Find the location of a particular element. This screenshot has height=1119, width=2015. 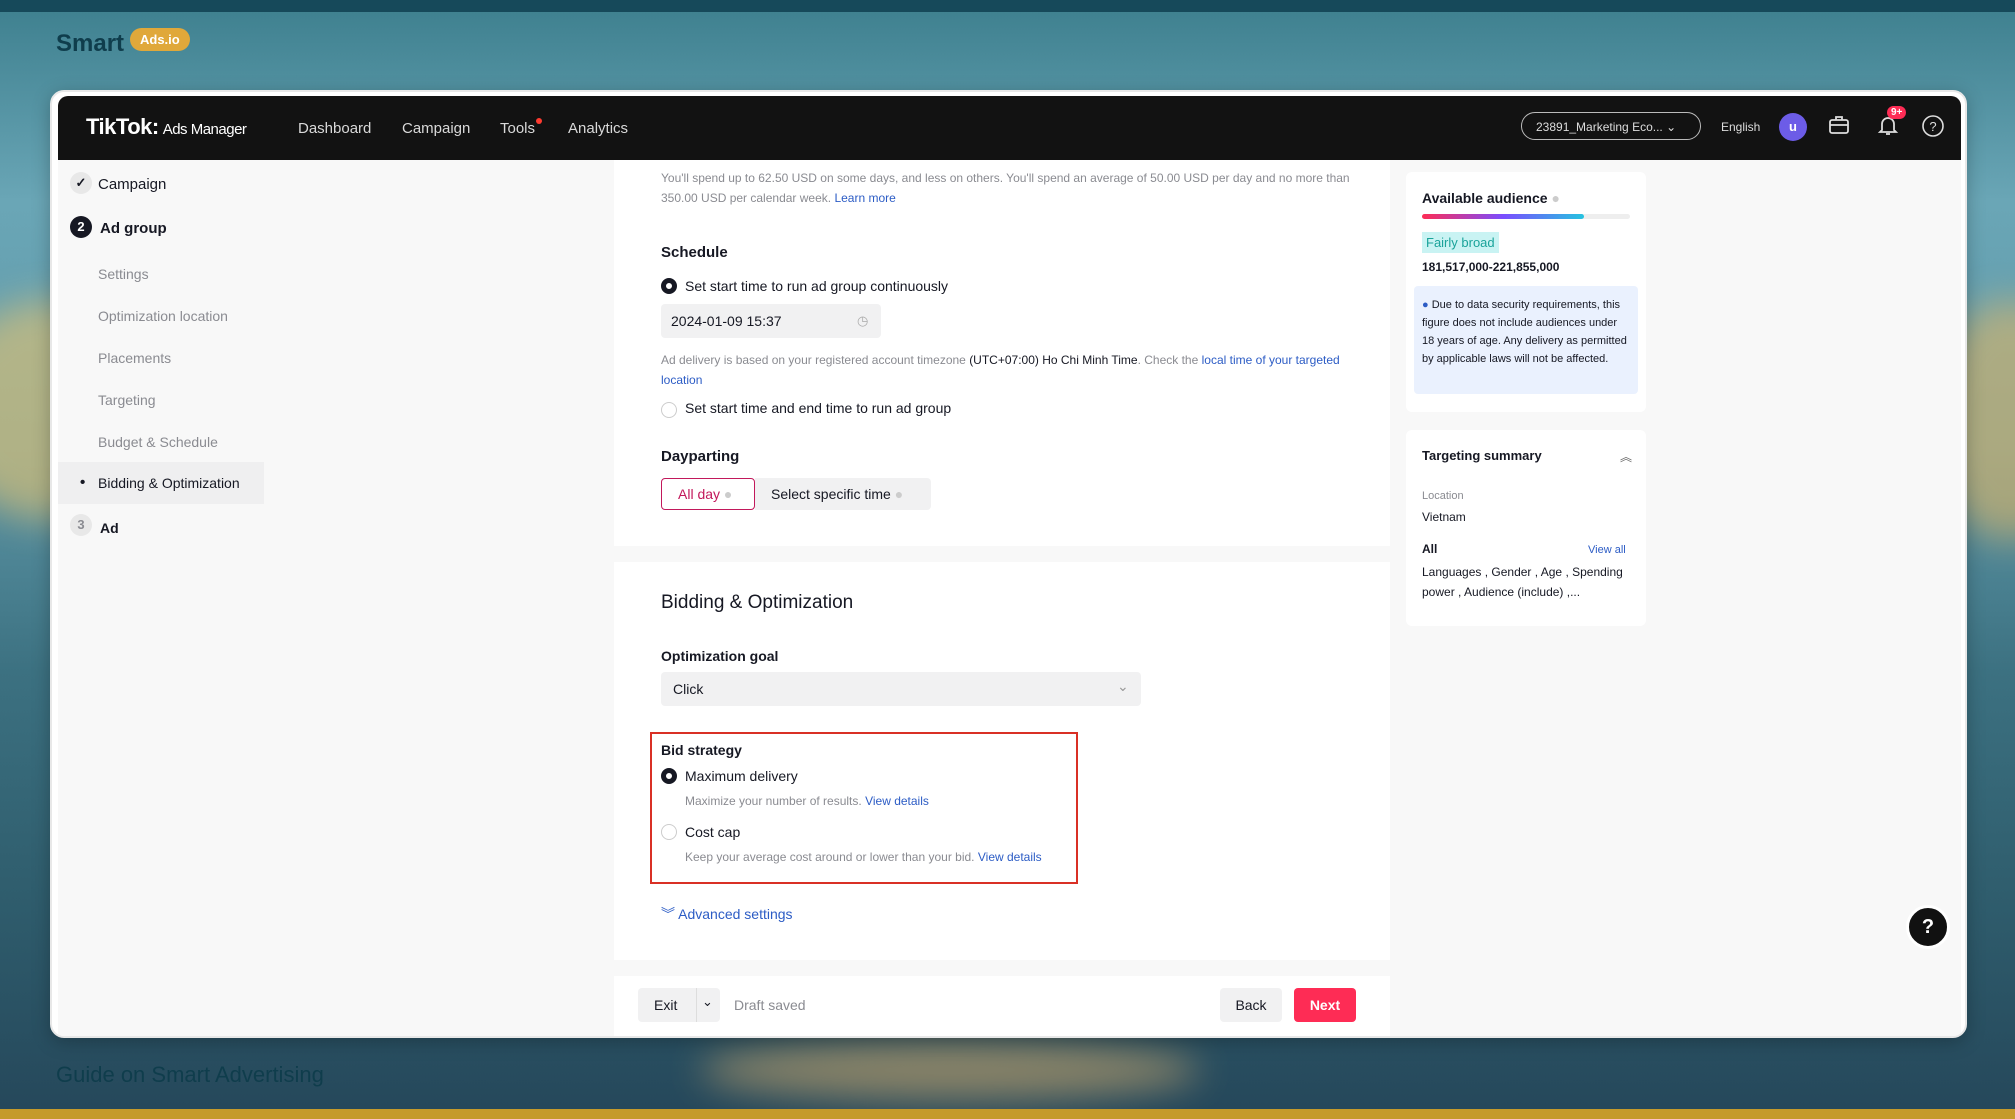

maximum-delivery-label: Maximum delivery is located at coordinates (741, 776).